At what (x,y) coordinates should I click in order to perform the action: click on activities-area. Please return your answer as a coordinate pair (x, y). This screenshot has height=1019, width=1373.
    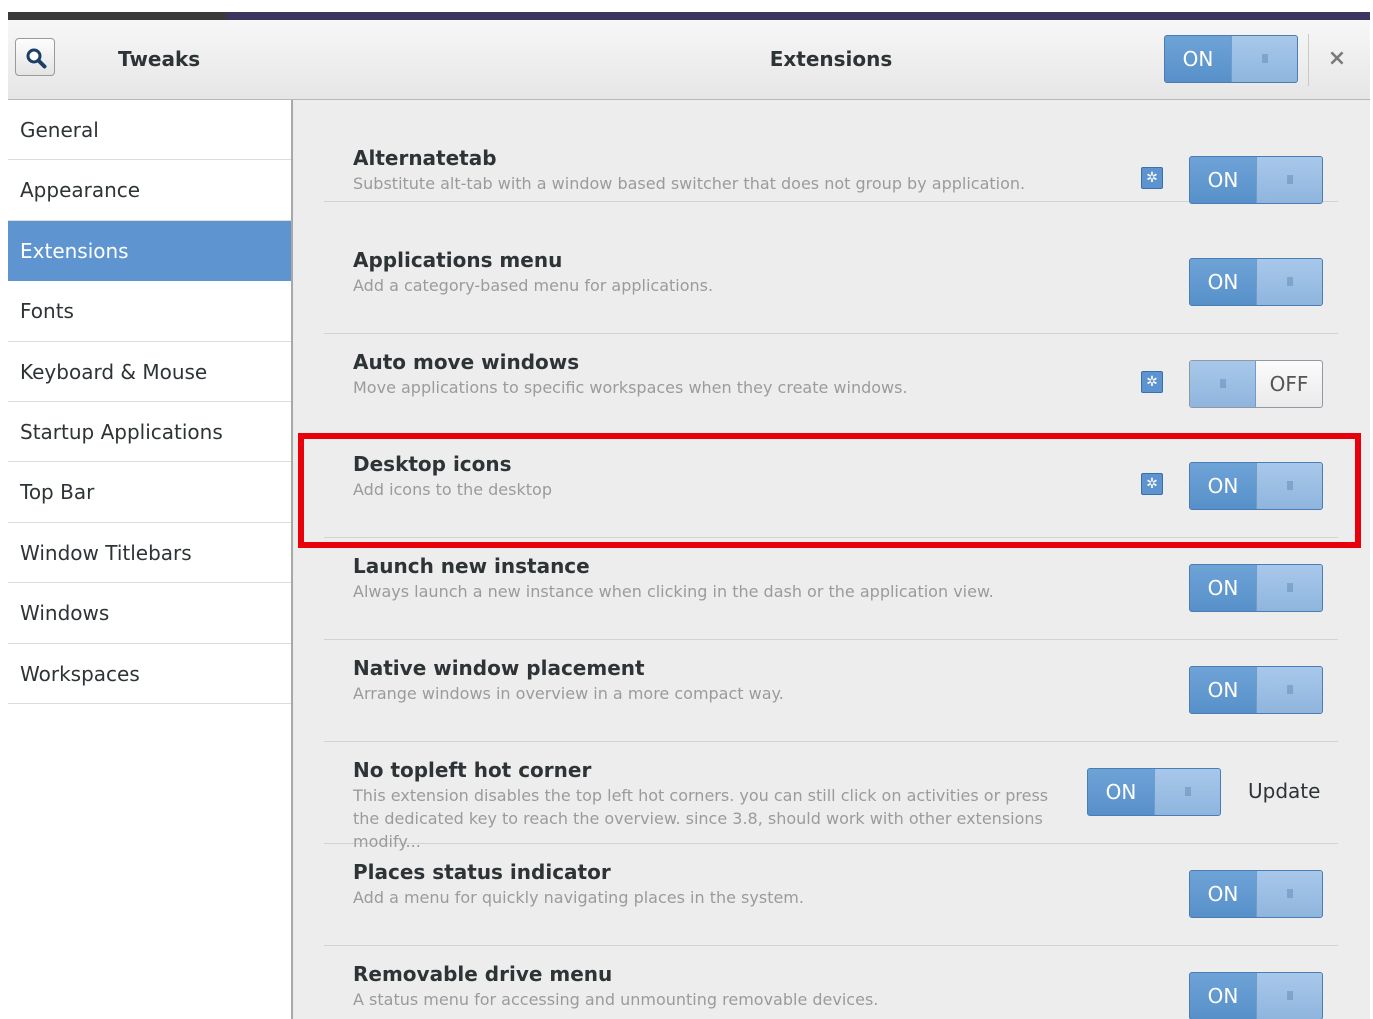
    Looking at the image, I should click on (117, 16).